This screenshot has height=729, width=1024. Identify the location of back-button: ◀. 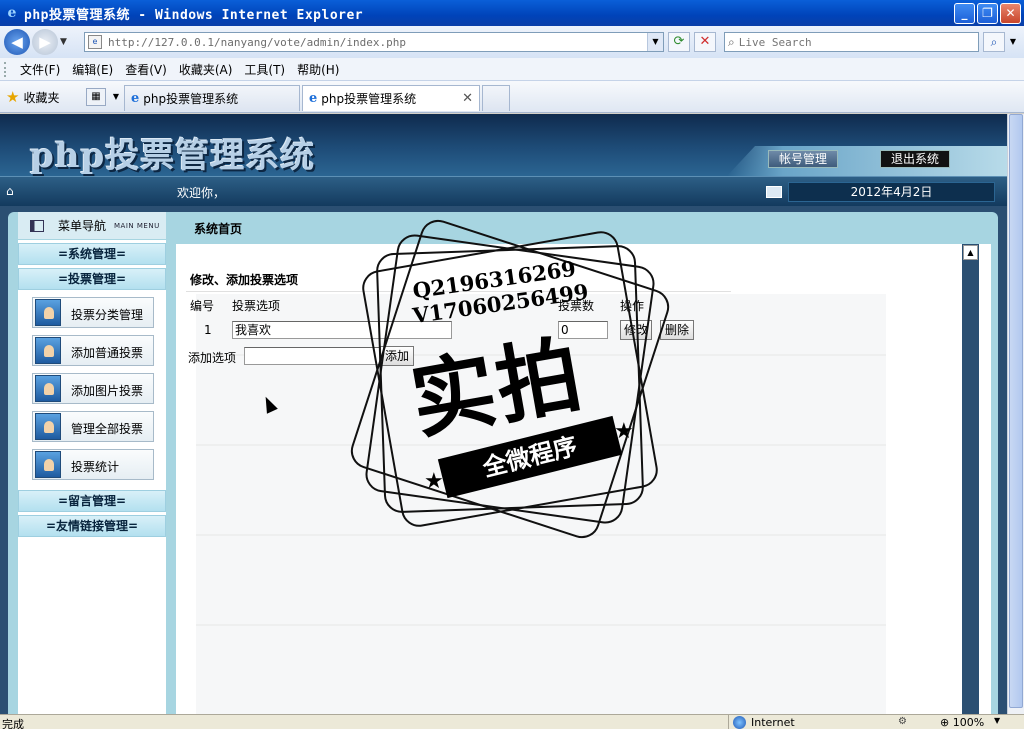
(17, 42).